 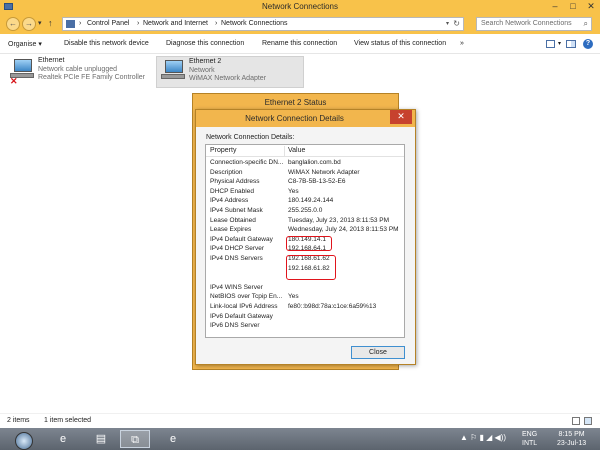 I want to click on keyboard-layout: INTL, so click(x=530, y=443).